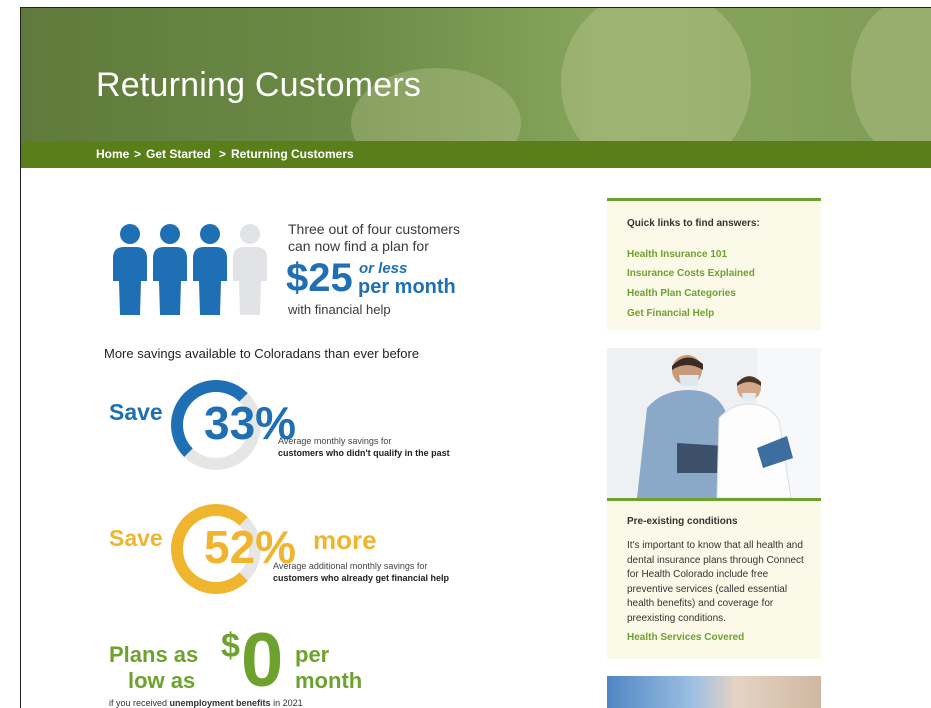  I want to click on link-health-services-covered: Health Services Covered, so click(685, 637).